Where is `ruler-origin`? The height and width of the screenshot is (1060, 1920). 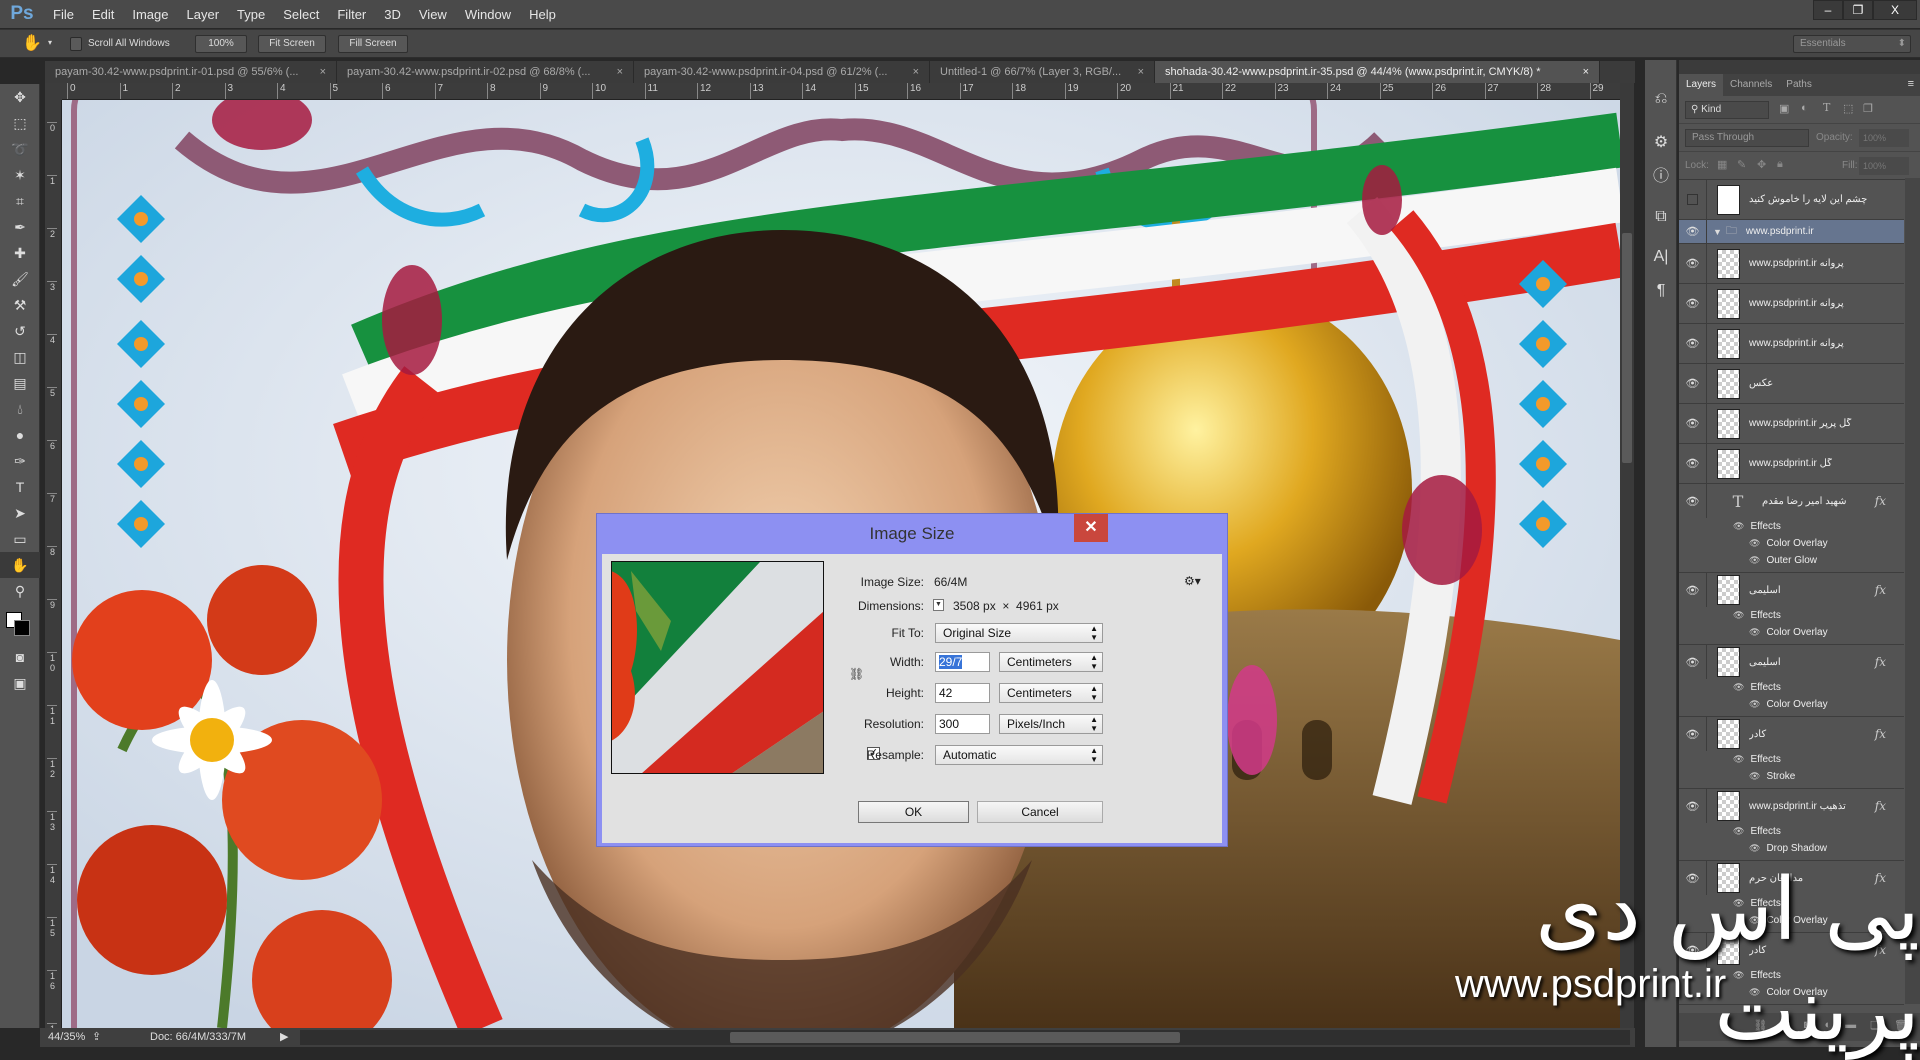 ruler-origin is located at coordinates (53, 91).